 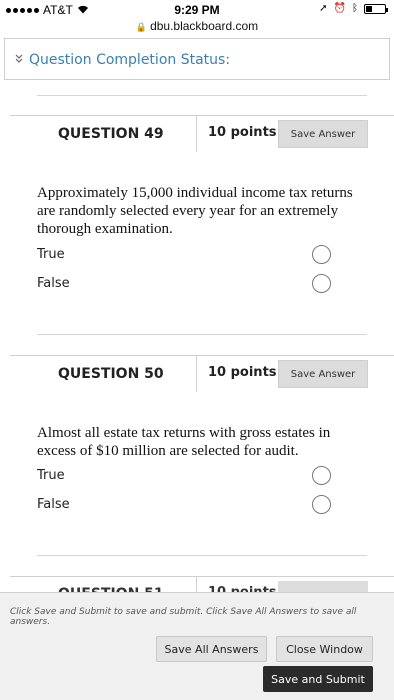 What do you see at coordinates (323, 8) in the screenshot?
I see `location-icon: ➚` at bounding box center [323, 8].